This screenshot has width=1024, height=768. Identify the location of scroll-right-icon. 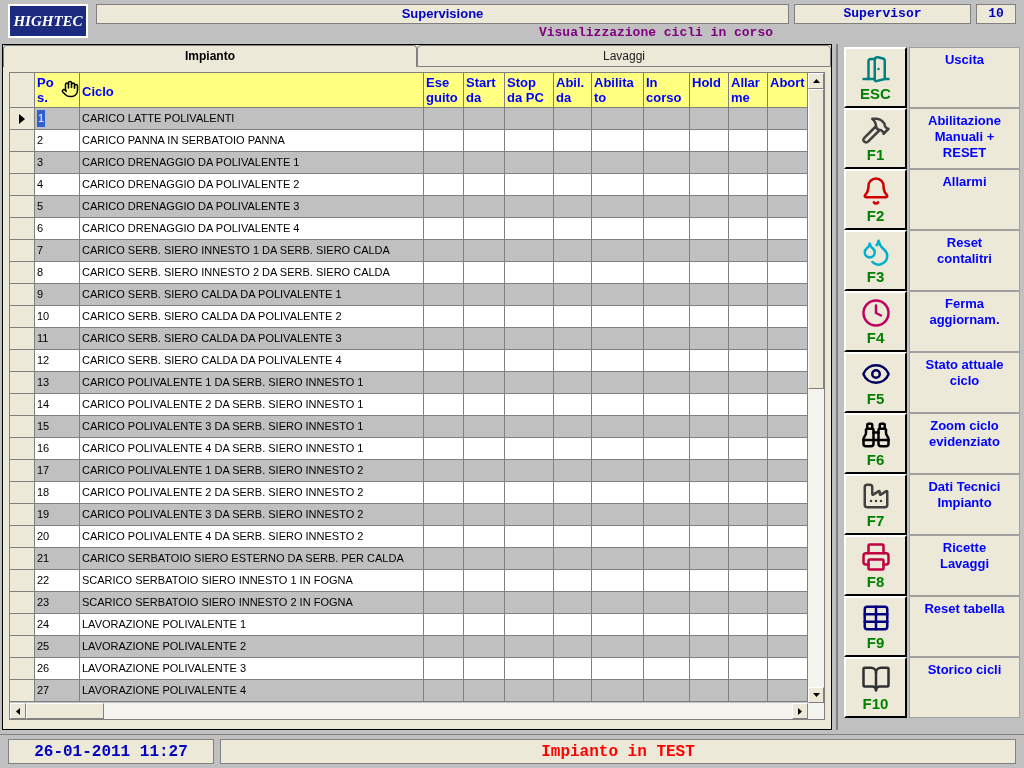
(800, 711).